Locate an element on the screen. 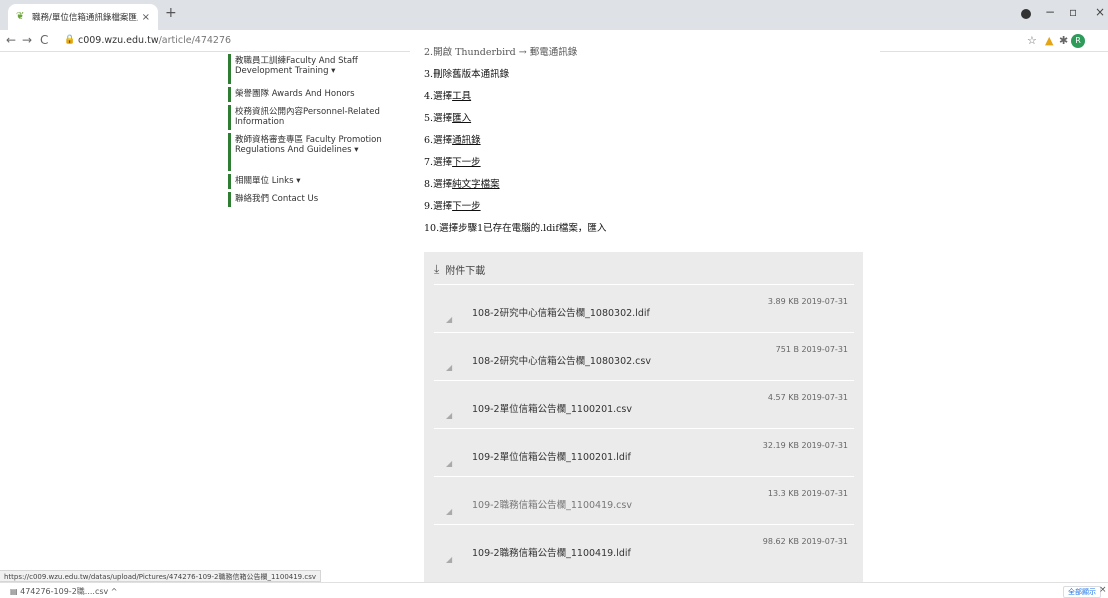 This screenshot has width=1108, height=598. attachment-meta: 98.62 KB 2019-07-31 is located at coordinates (805, 541).